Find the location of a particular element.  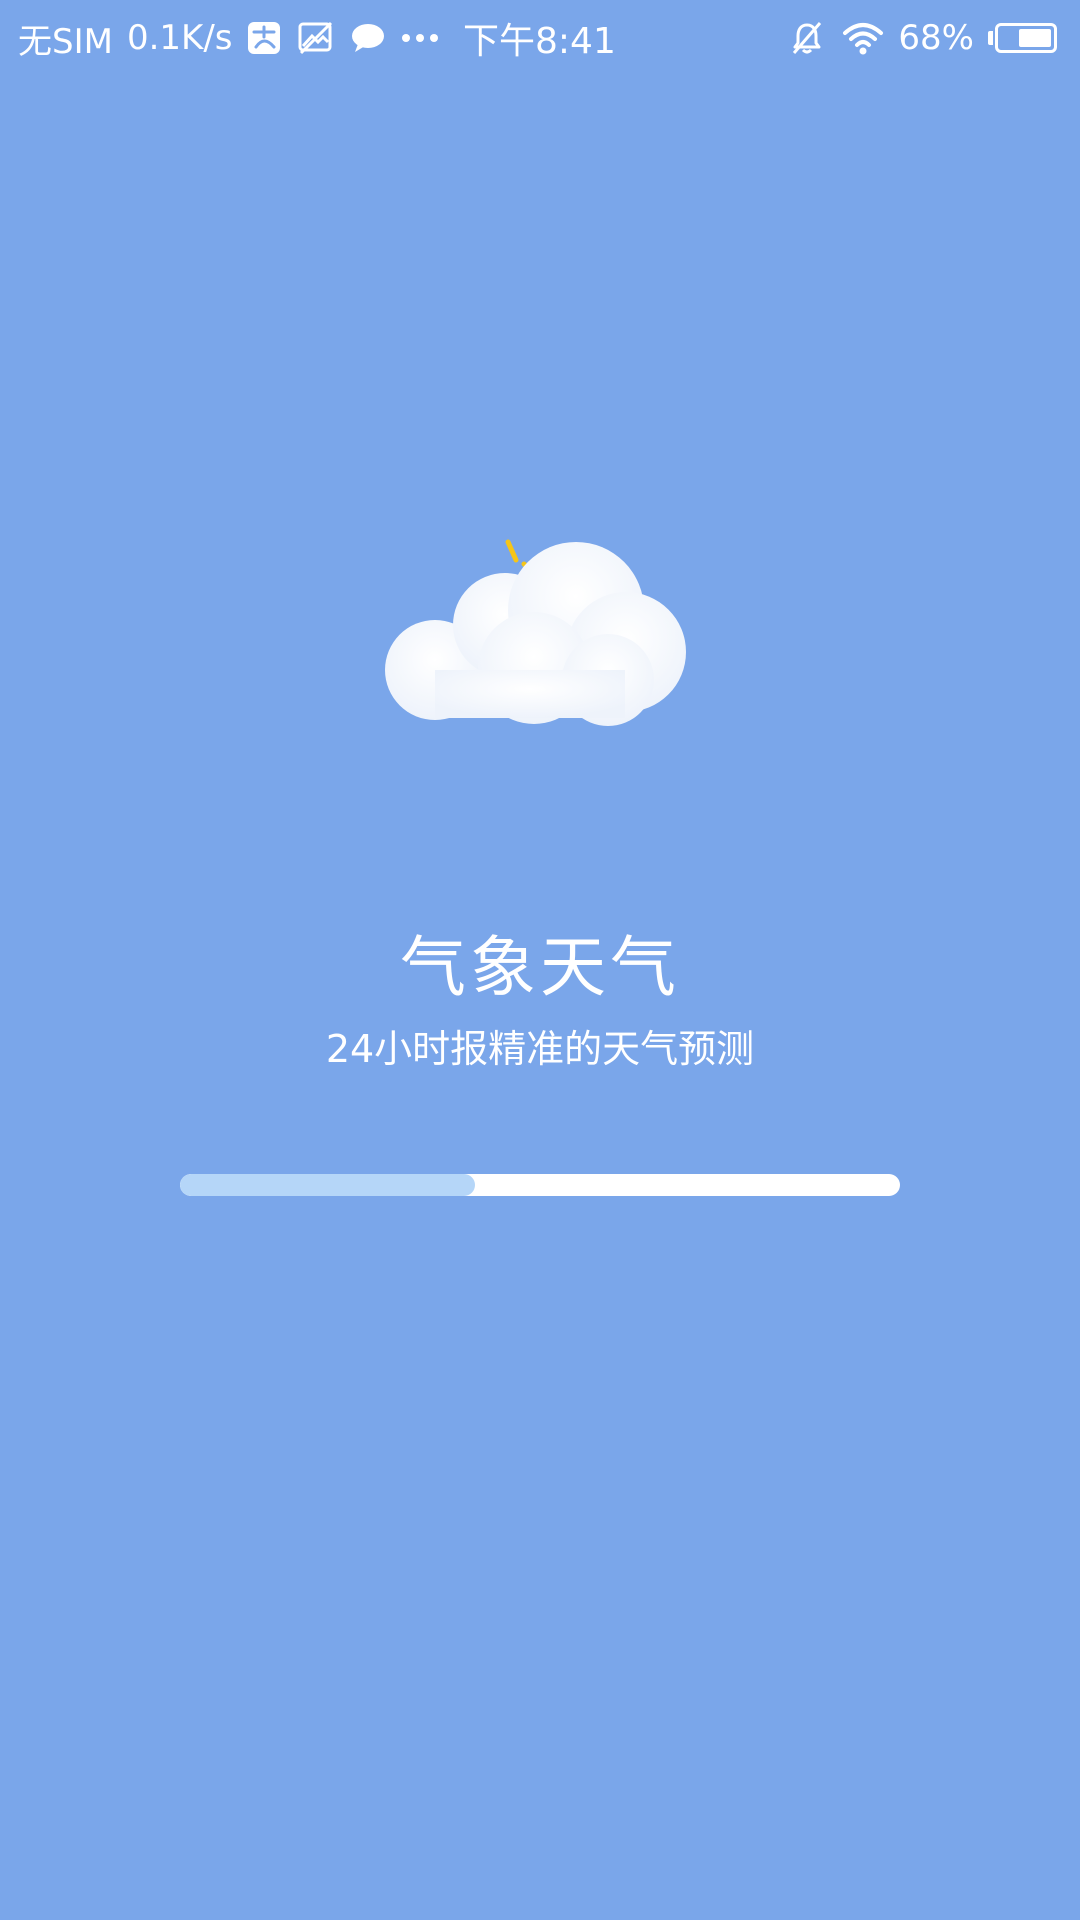

battery-tip is located at coordinates (990, 38).